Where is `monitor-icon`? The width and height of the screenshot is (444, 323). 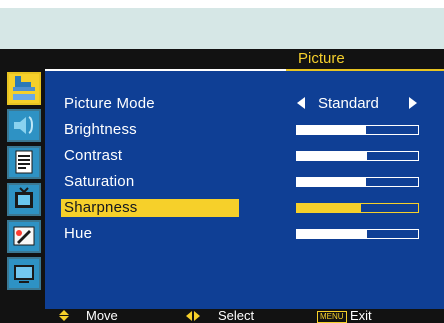
monitor-icon is located at coordinates (24, 273).